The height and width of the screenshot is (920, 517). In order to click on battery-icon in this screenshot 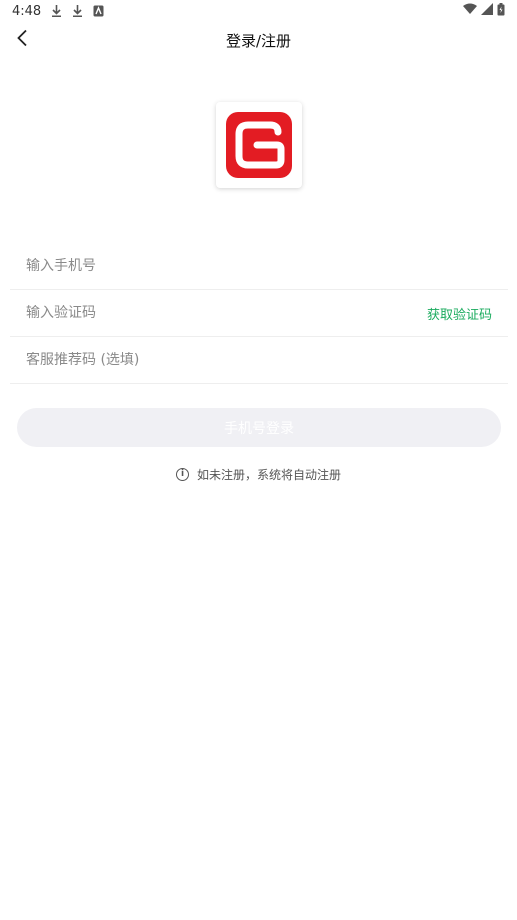, I will do `click(501, 11)`.